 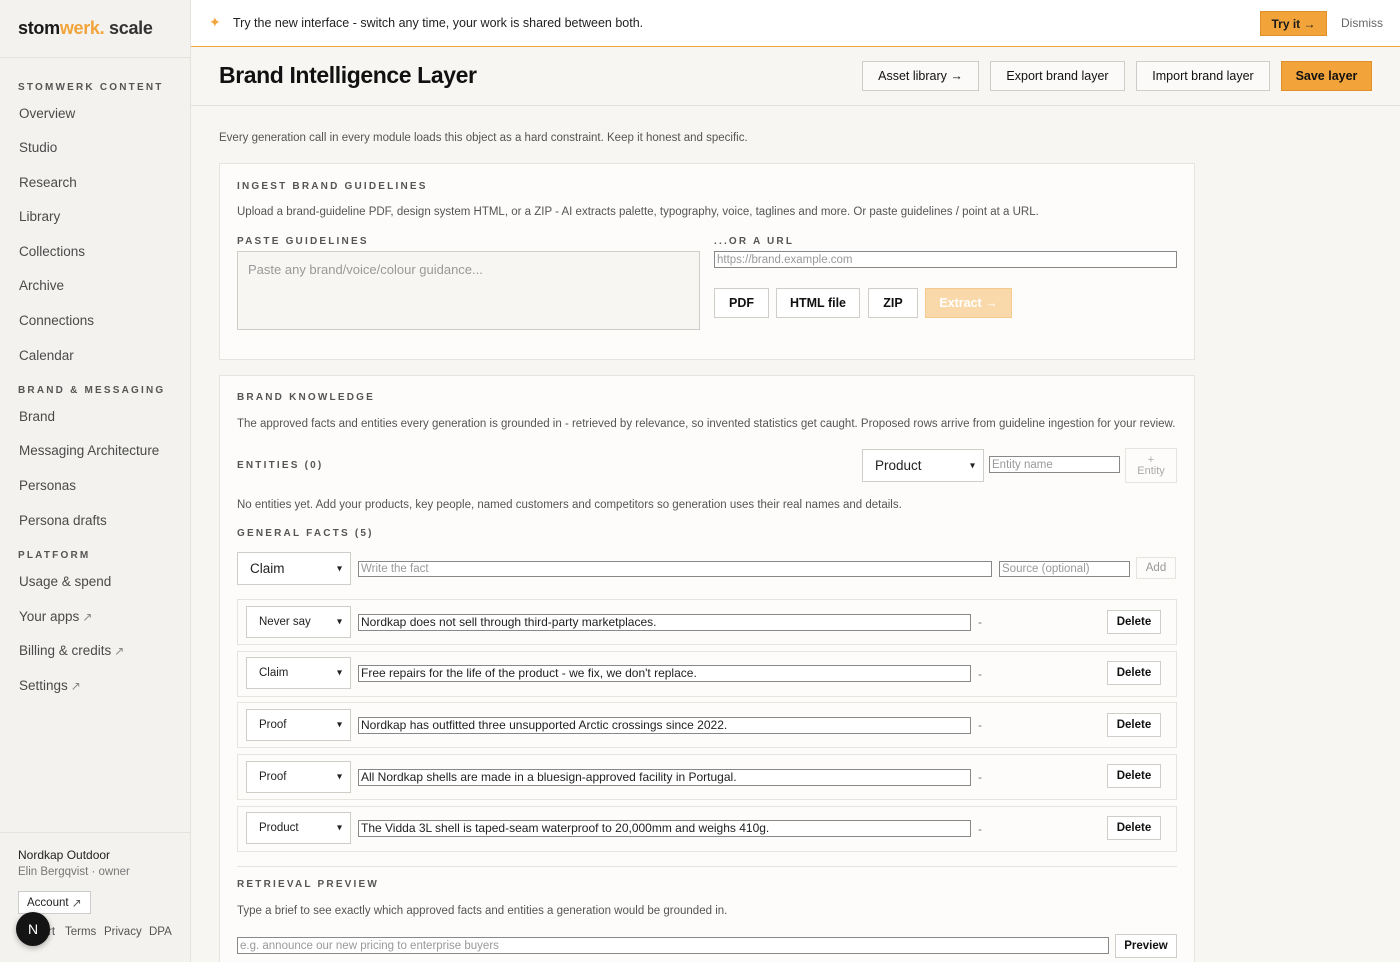 What do you see at coordinates (80, 932) in the screenshot?
I see `footer-link-terms: Terms` at bounding box center [80, 932].